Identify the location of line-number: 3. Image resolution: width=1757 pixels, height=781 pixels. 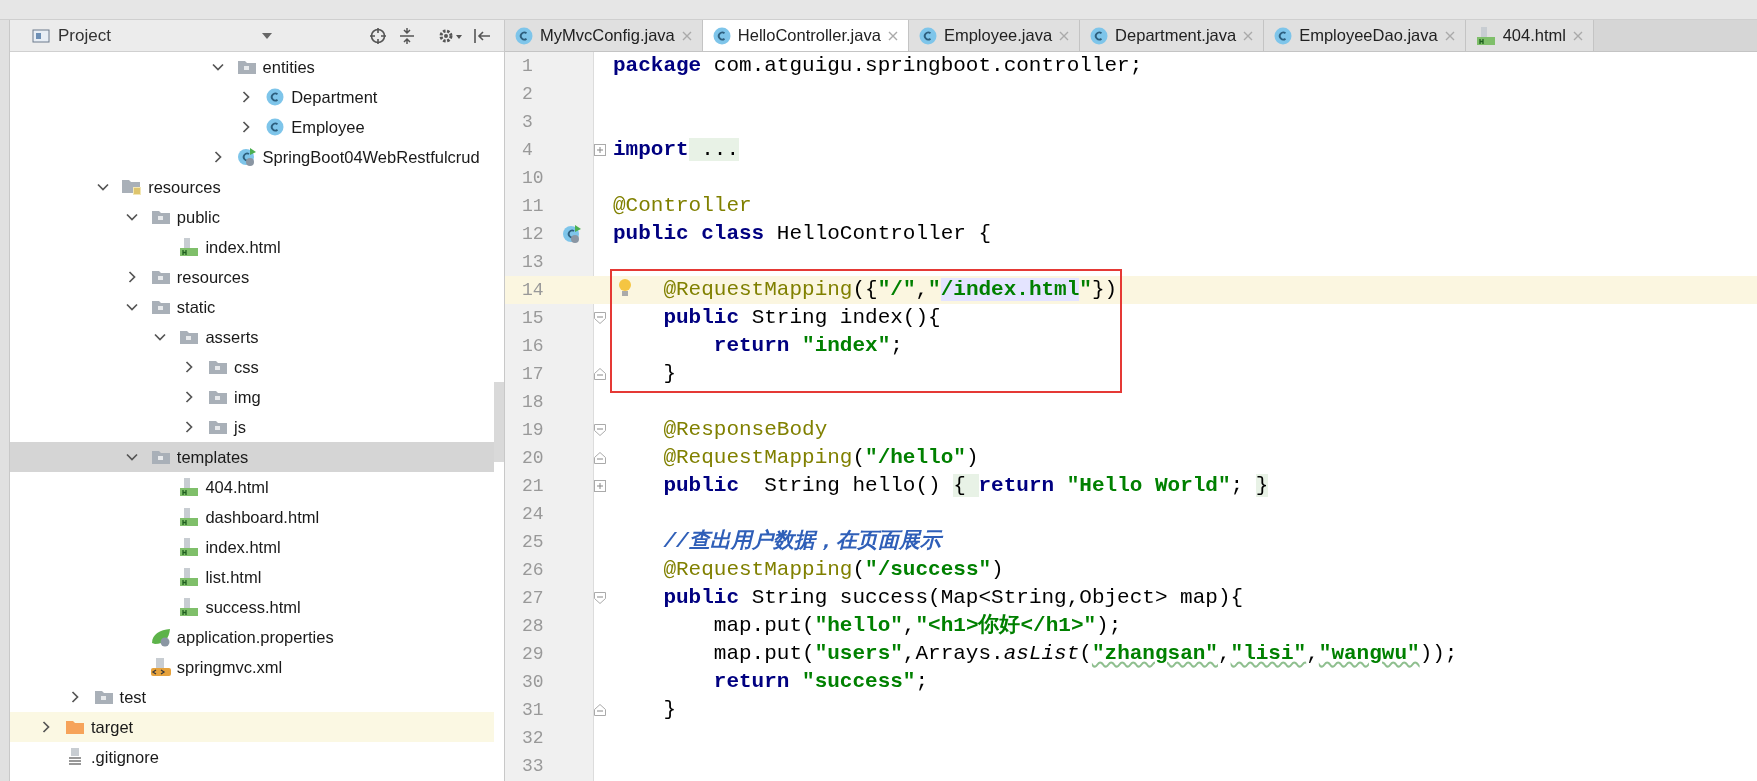
(528, 122).